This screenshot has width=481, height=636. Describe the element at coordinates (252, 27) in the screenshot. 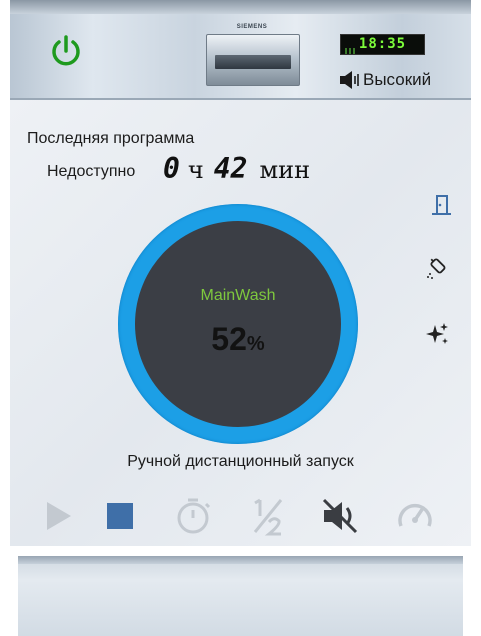

I see `brand-logo: SIEMENS` at that location.